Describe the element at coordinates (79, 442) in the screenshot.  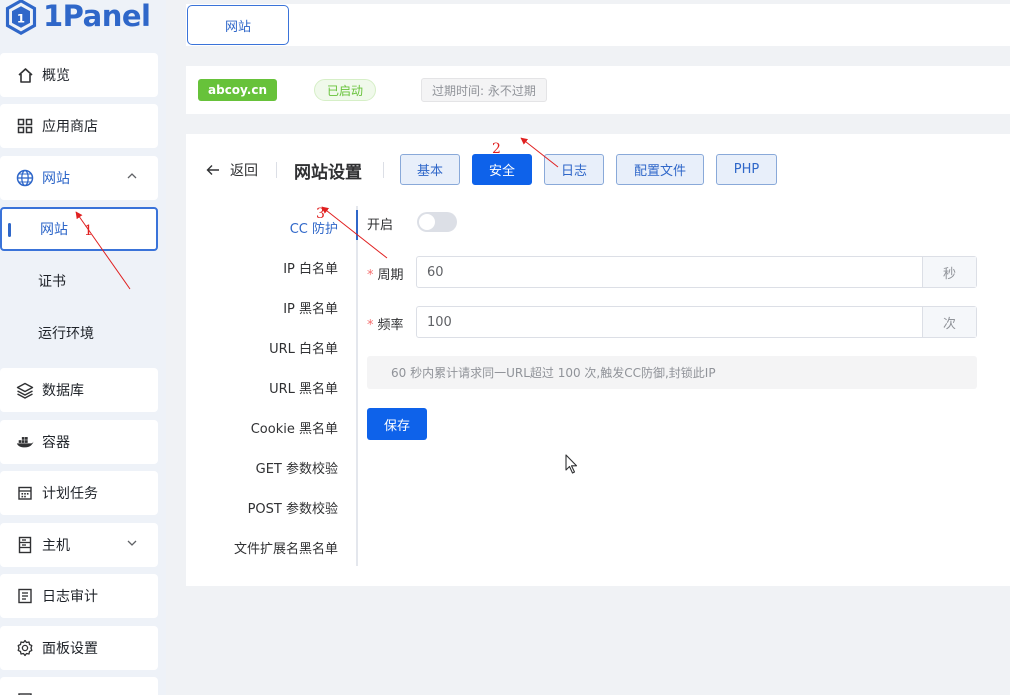
I see `sidebar-item-containers: 容器` at that location.